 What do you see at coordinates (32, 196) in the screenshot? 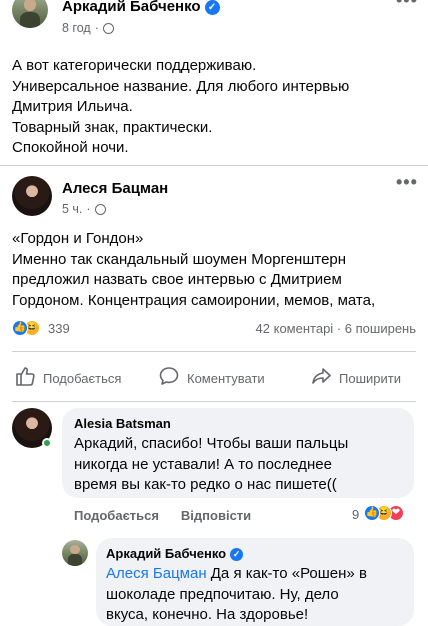
I see `post2-author-avatar` at bounding box center [32, 196].